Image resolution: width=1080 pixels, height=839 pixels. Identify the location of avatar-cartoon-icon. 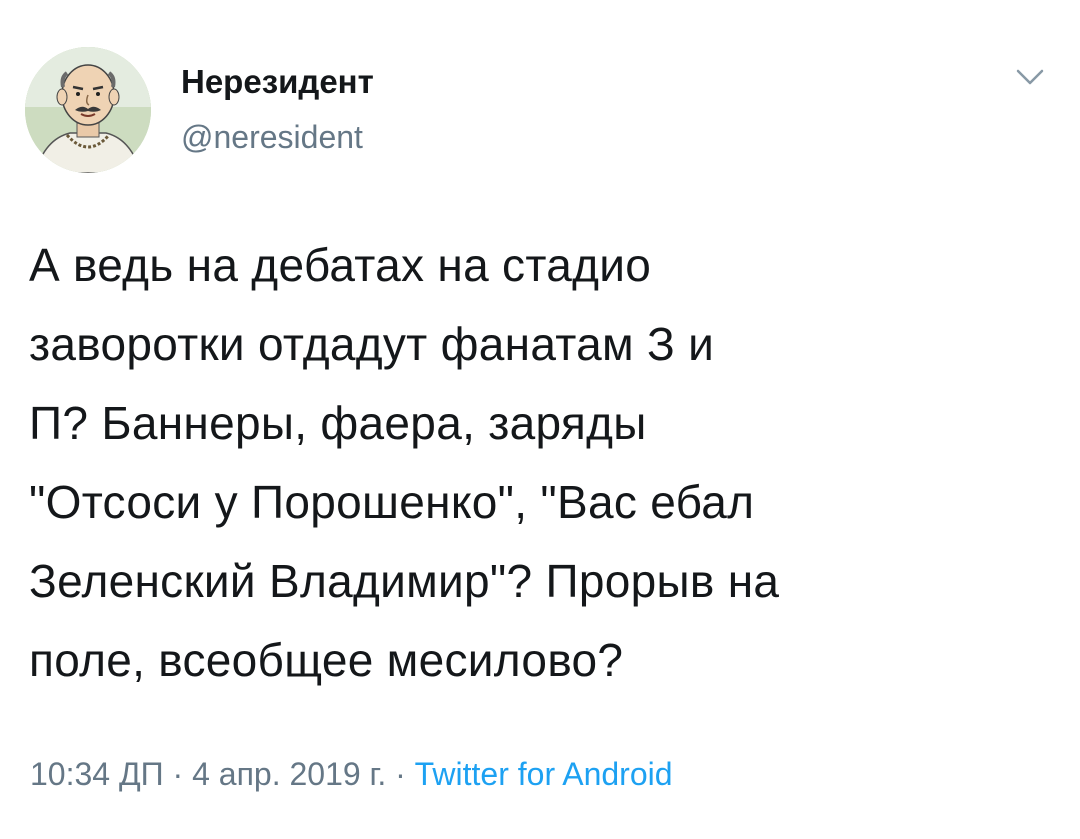
(88, 110).